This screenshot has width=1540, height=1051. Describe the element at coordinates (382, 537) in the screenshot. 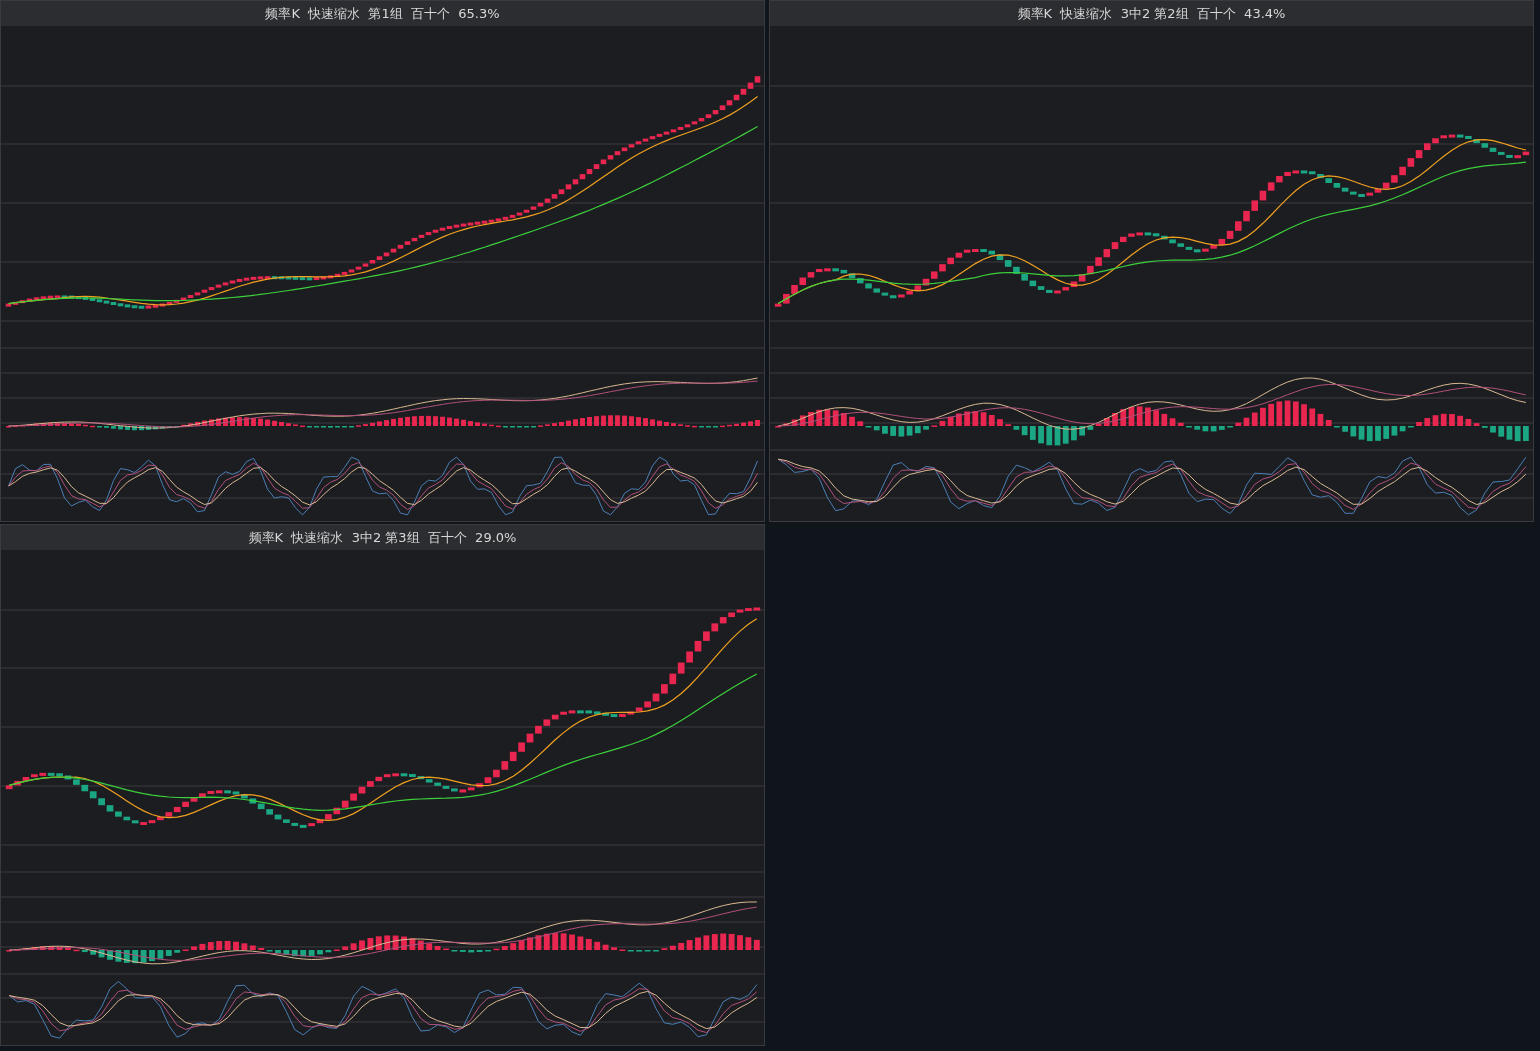

I see `panel-title: 频率K 快速缩水 3中2 第3组 百十个 29.0%` at that location.